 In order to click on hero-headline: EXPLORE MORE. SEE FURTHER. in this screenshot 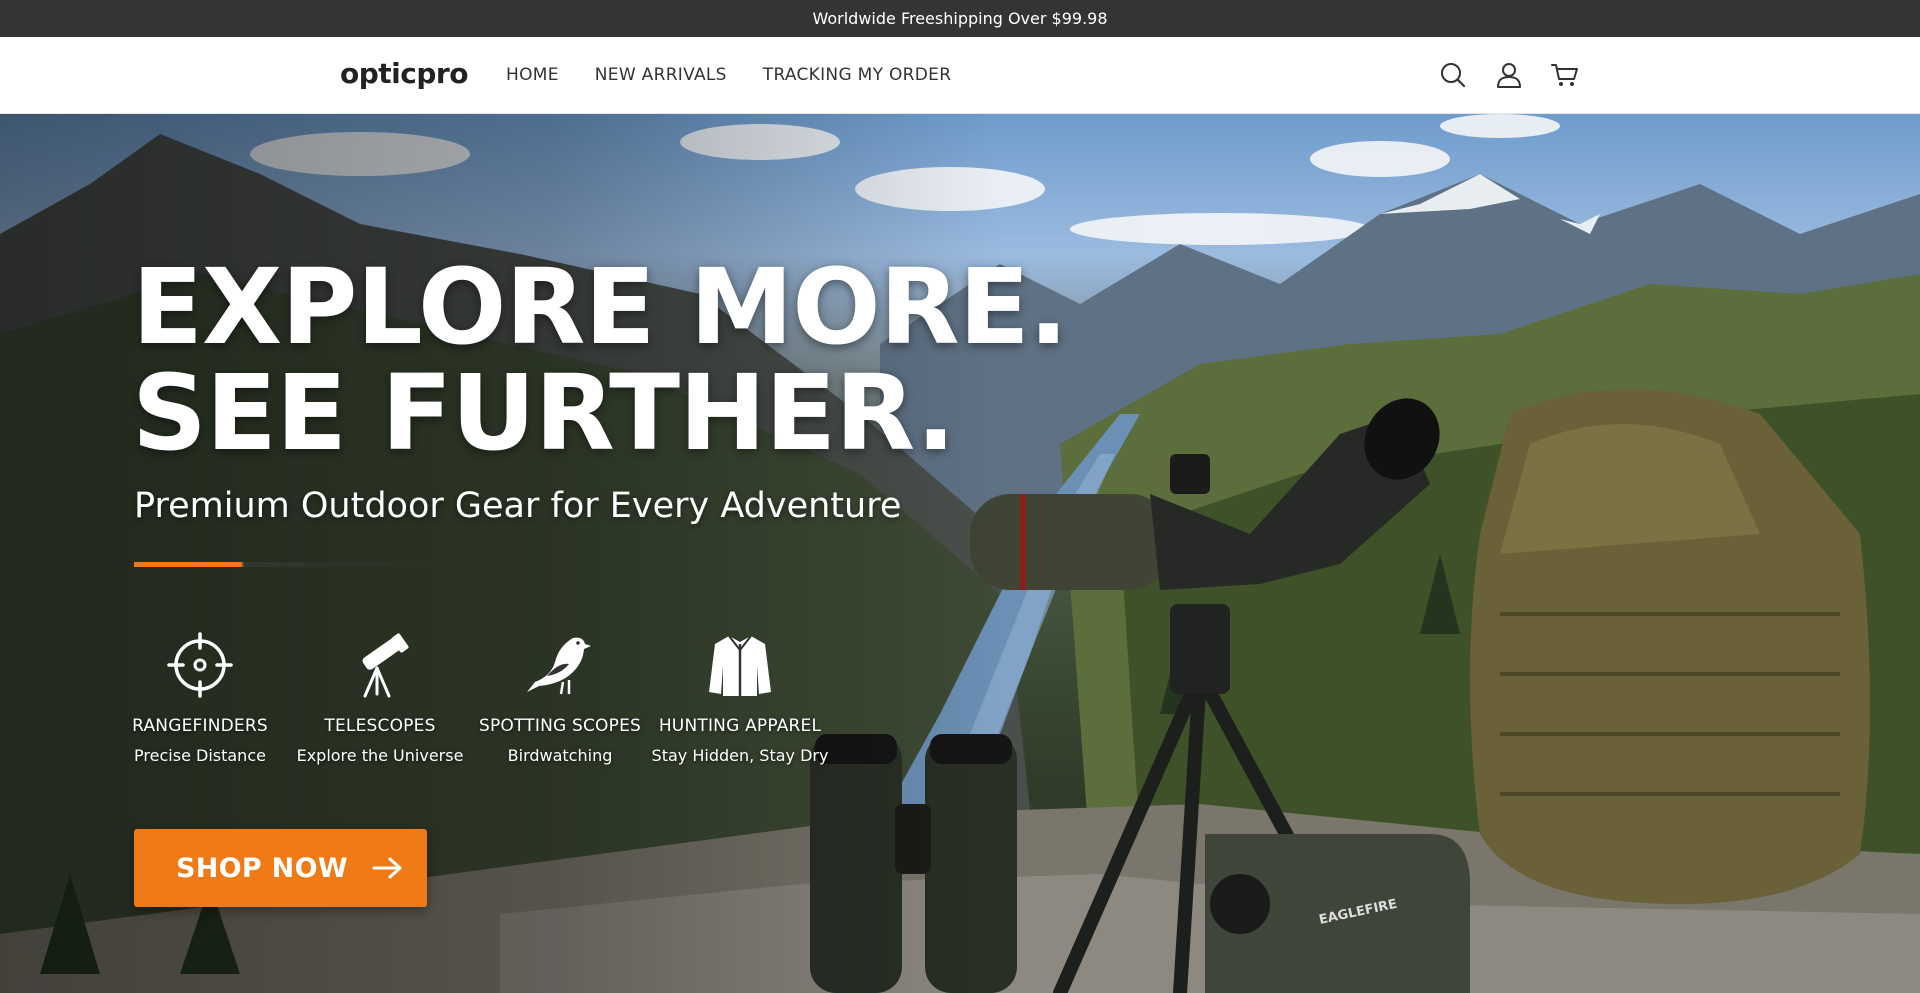, I will do `click(600, 360)`.